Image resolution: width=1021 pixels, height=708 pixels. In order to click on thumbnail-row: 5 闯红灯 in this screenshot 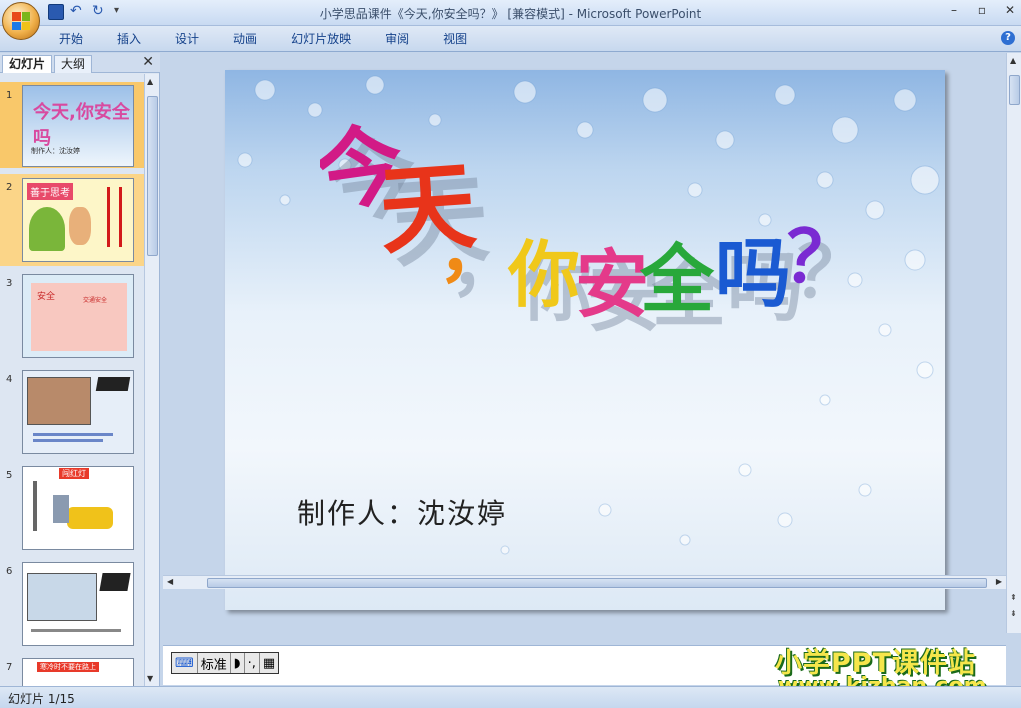, I will do `click(72, 508)`.